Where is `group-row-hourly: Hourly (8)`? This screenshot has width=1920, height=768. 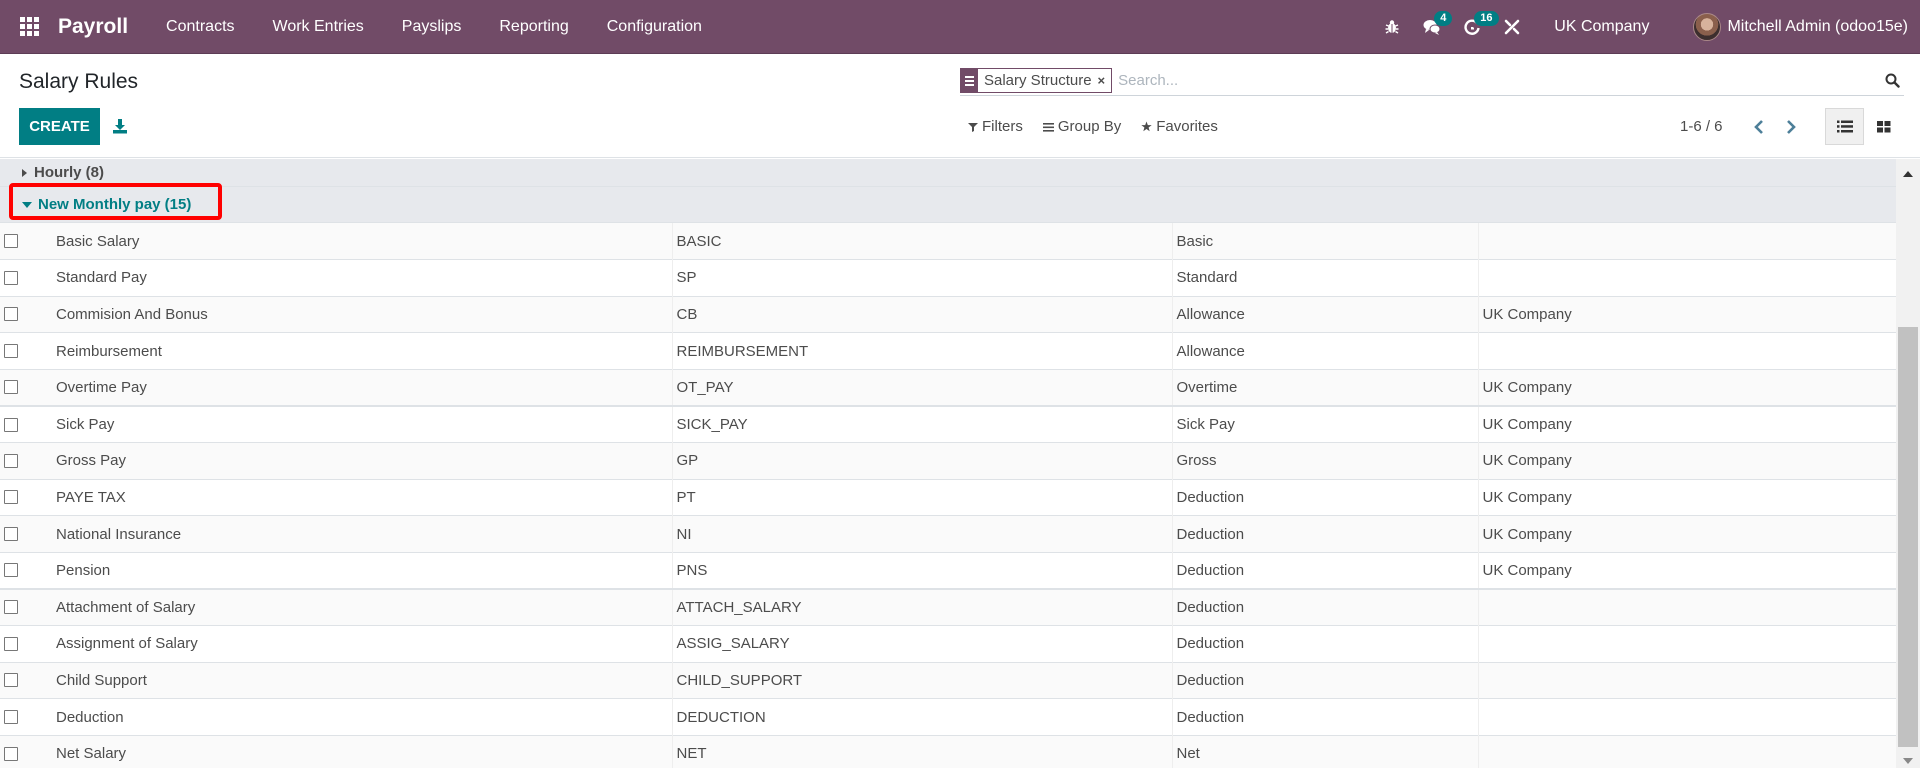
group-row-hourly: Hourly (8) is located at coordinates (948, 173).